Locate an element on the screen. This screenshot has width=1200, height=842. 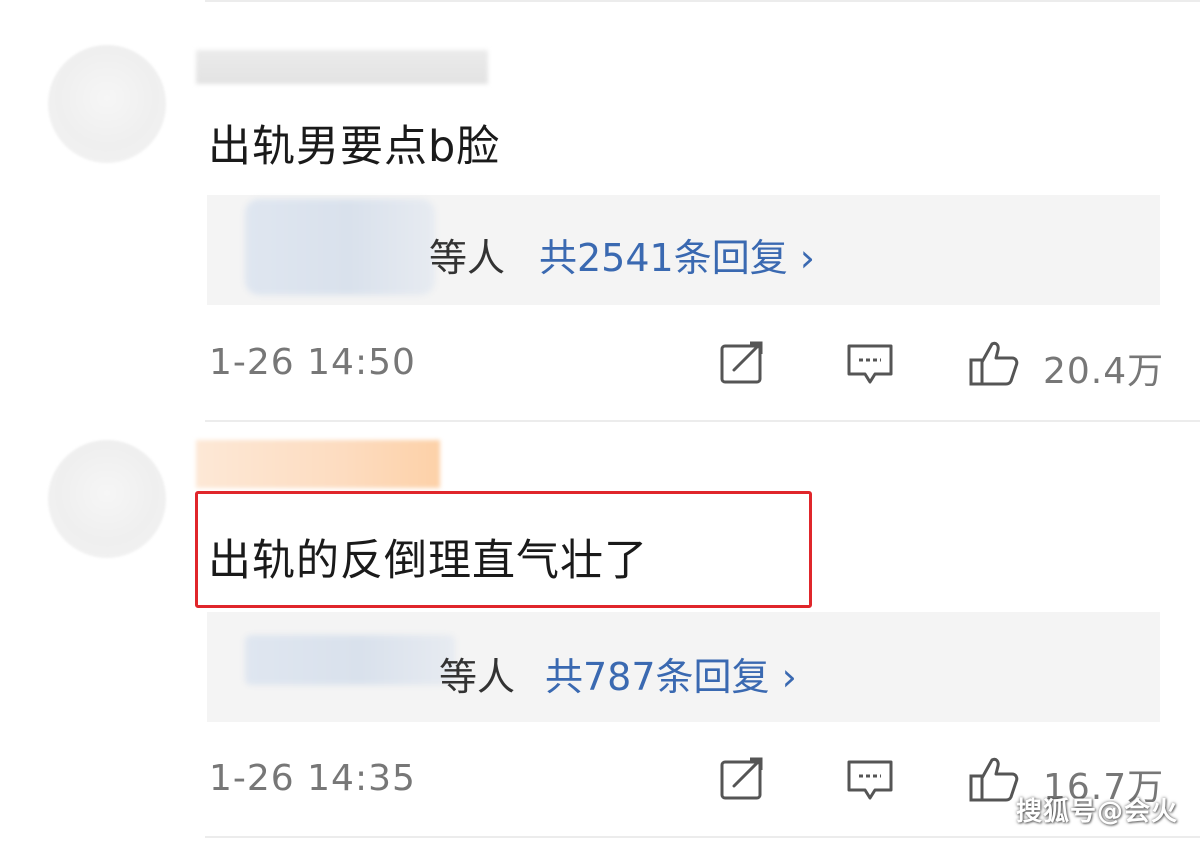
comment-timestamp: 1-26 14:50 is located at coordinates (312, 362).